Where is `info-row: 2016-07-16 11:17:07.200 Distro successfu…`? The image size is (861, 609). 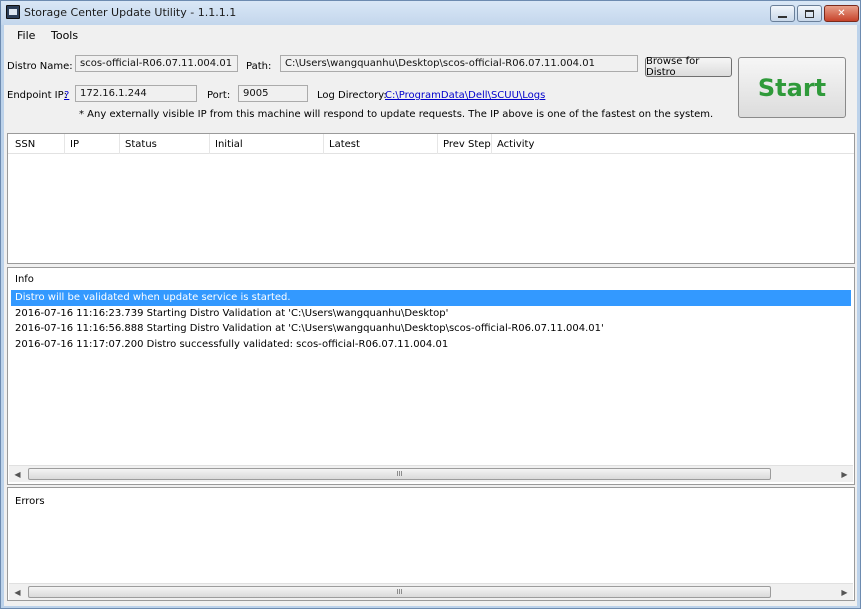
info-row: 2016-07-16 11:17:07.200 Distro successfu… is located at coordinates (431, 345).